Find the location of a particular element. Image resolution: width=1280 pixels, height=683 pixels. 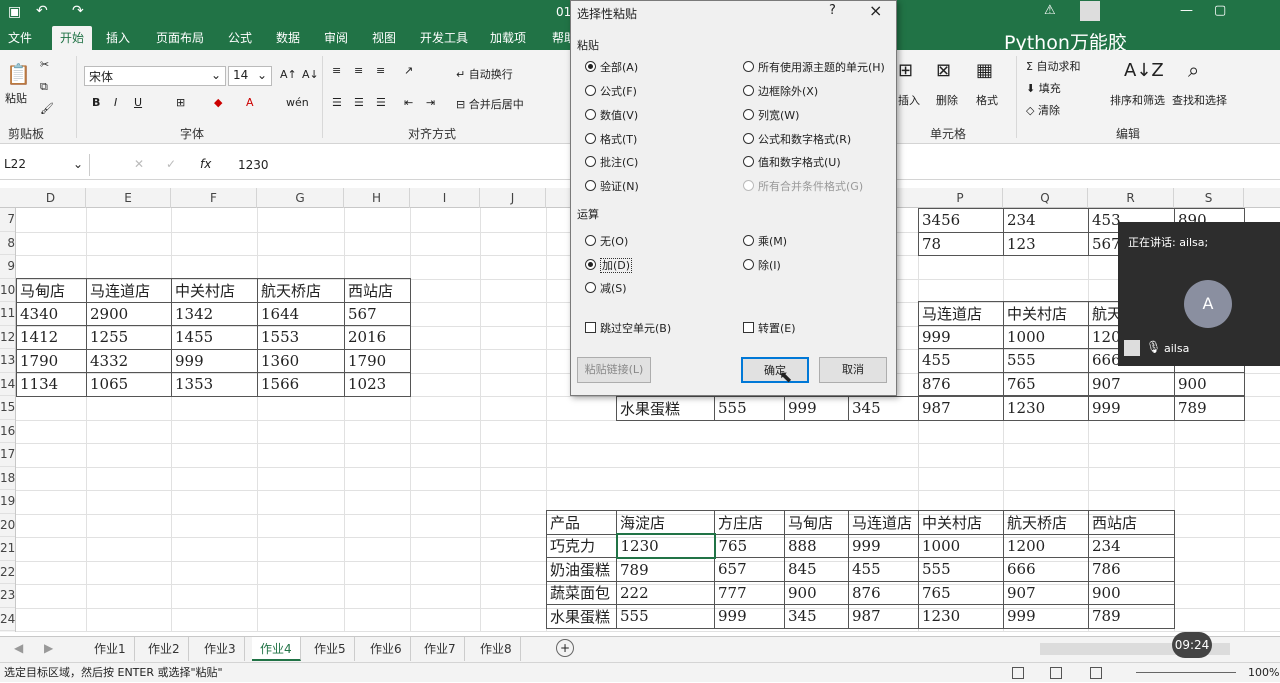

col-header: D is located at coordinates (51, 198).